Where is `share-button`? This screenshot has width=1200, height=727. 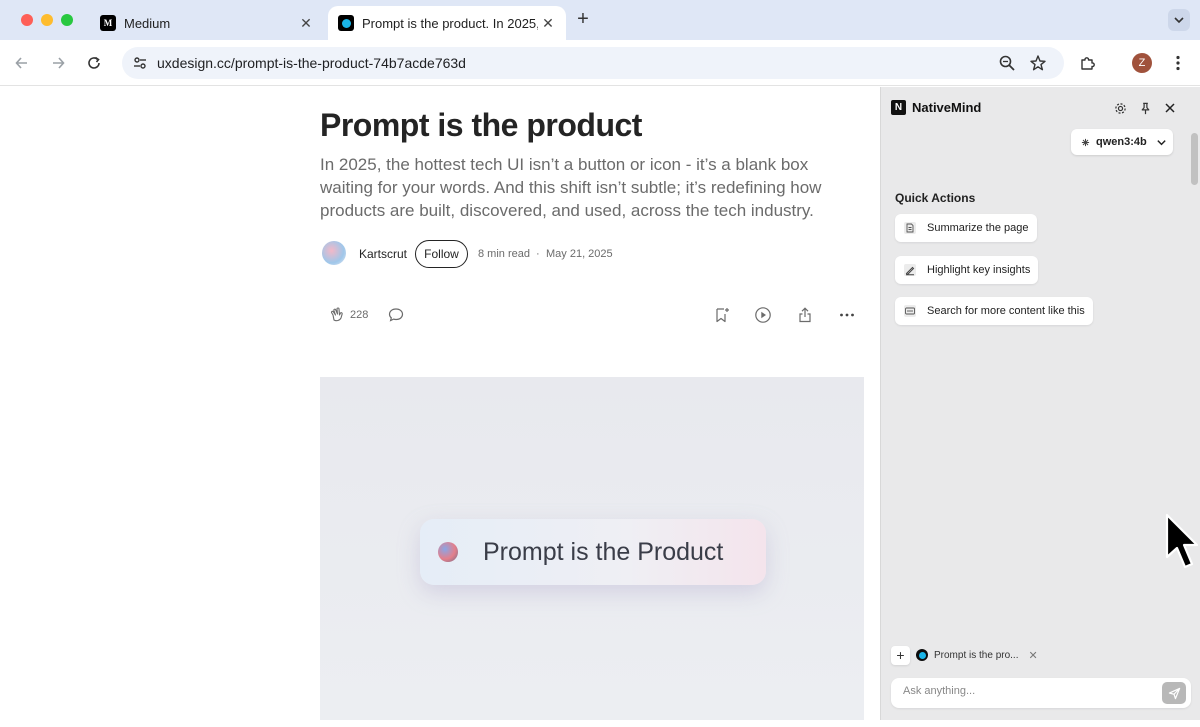
share-button is located at coordinates (805, 315).